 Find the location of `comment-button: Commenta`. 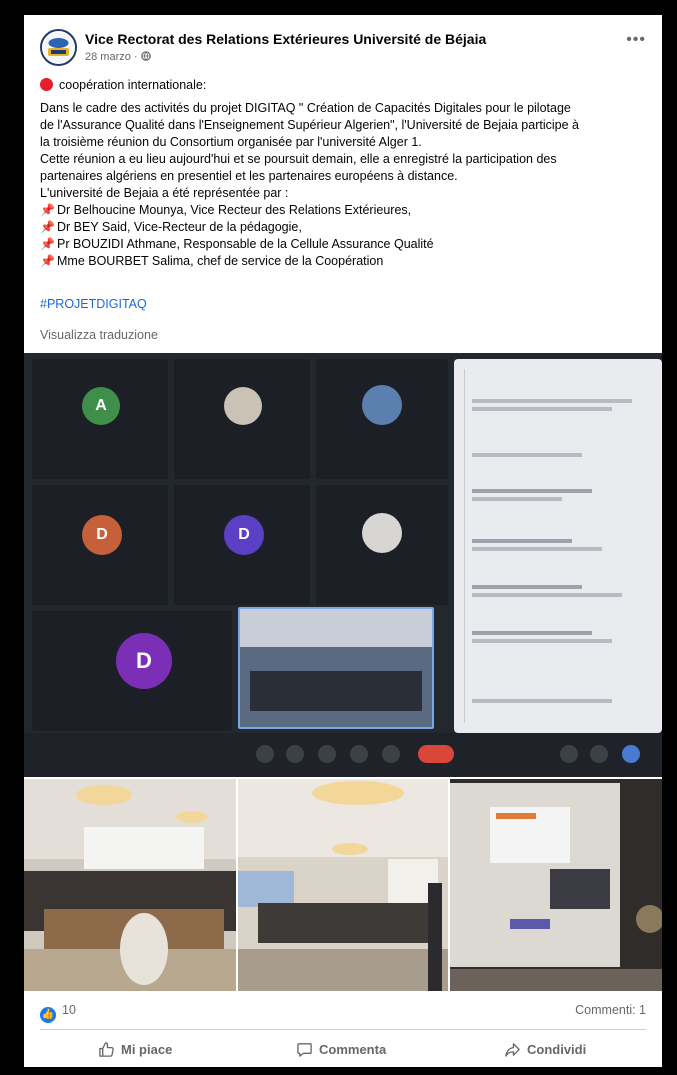

comment-button: Commenta is located at coordinates (341, 1049).